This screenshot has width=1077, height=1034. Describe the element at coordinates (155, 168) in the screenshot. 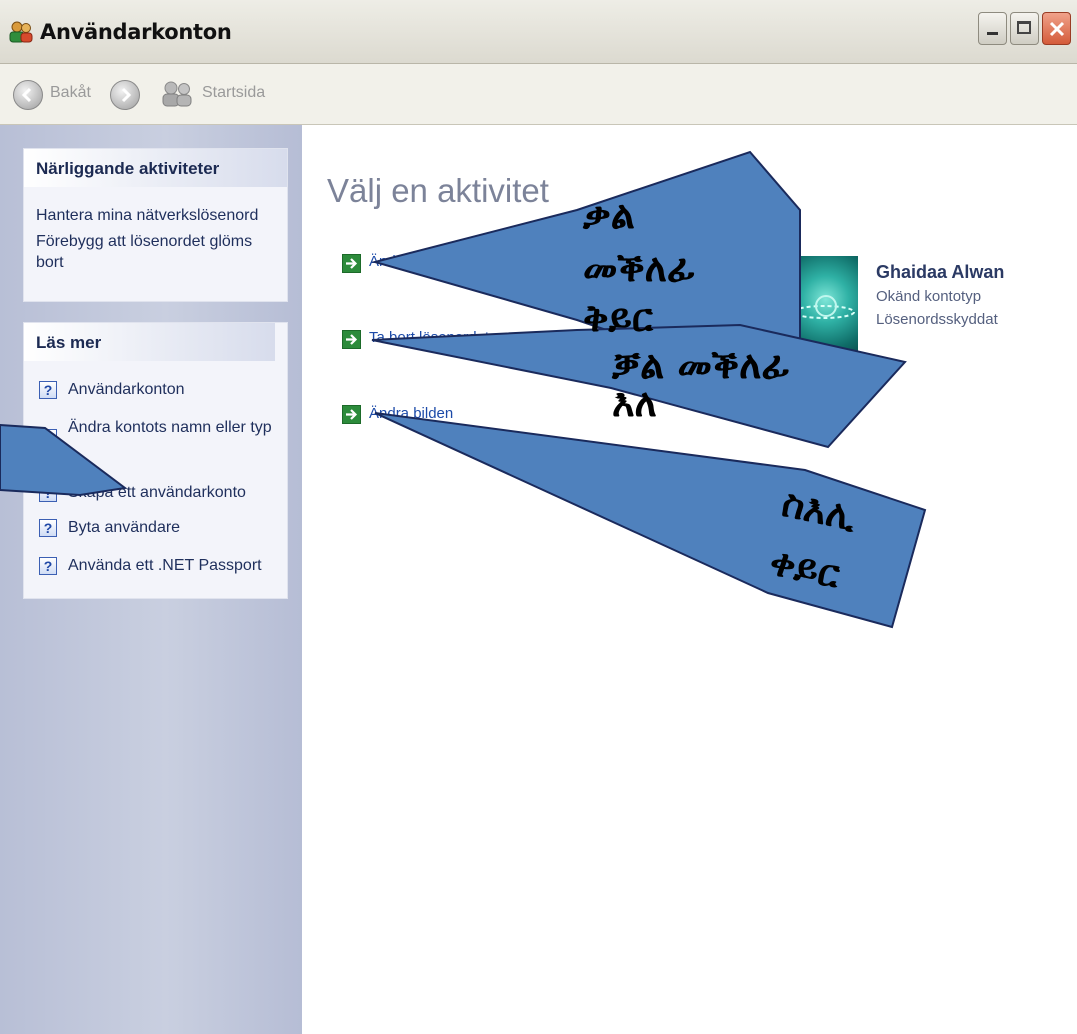

I see `related-tasks-header: Närliggande aktiviteter` at that location.